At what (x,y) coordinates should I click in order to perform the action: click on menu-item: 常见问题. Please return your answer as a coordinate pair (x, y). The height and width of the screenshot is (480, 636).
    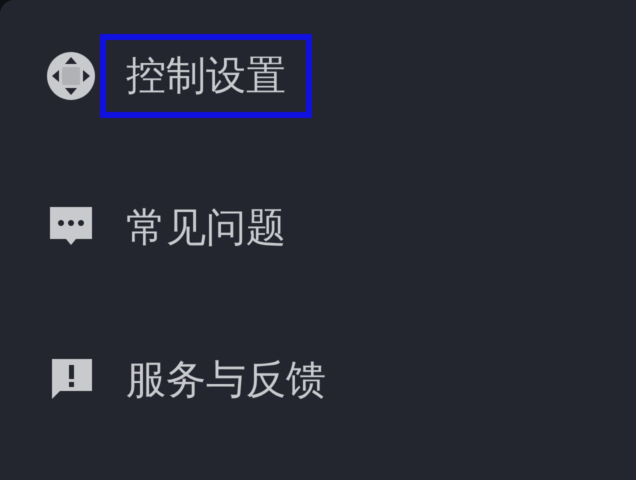
    Looking at the image, I should click on (206, 228).